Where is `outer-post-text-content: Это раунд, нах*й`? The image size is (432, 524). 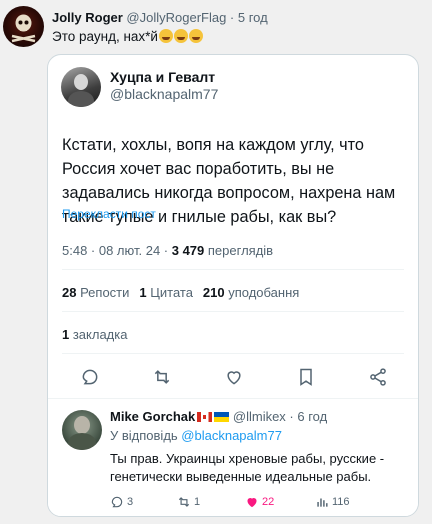 outer-post-text-content: Это раунд, нах*й is located at coordinates (105, 36).